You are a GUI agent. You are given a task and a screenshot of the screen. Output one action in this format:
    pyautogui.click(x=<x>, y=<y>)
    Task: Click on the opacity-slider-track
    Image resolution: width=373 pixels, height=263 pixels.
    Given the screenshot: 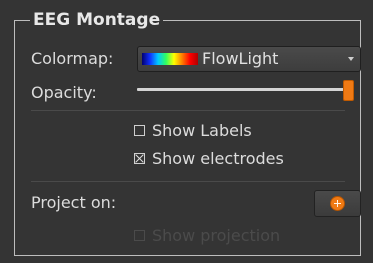 What is the action you would take?
    pyautogui.click(x=243, y=89)
    